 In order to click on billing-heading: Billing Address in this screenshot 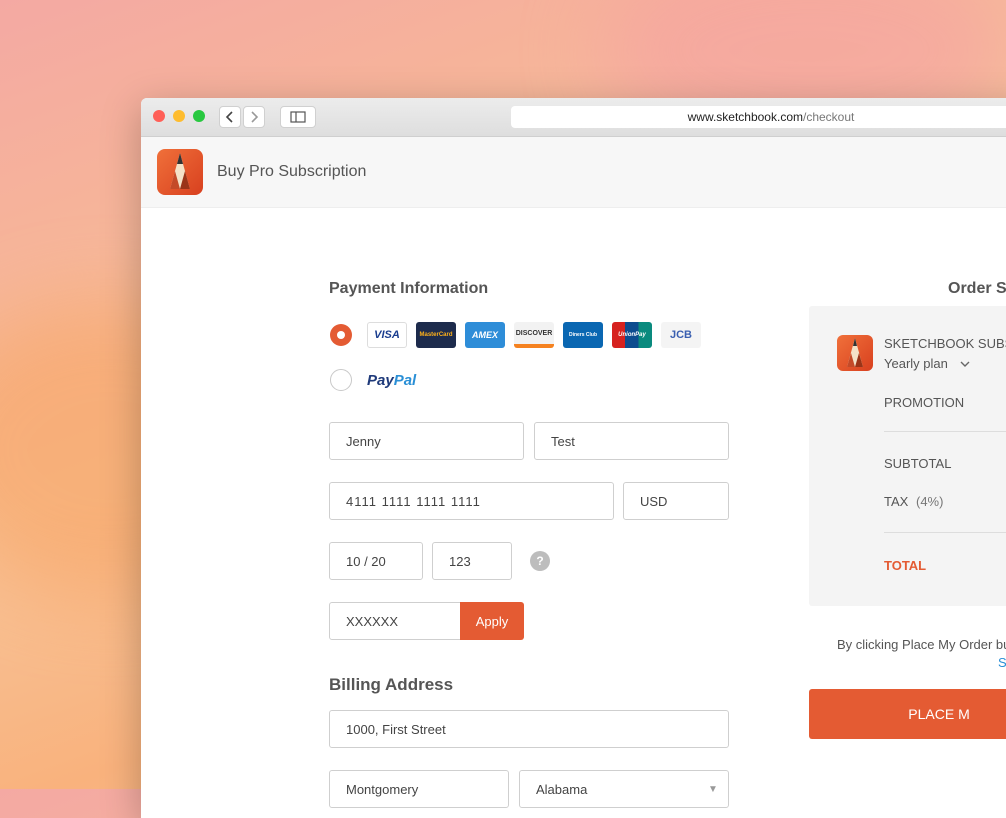, I will do `click(391, 684)`.